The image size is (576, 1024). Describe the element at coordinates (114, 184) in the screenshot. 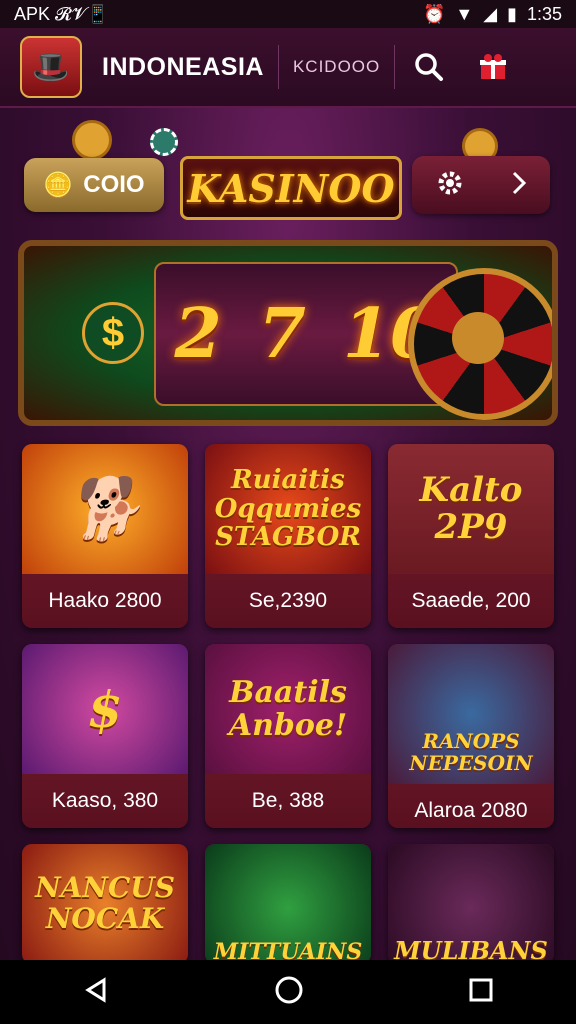

I see `coins-label: COIO` at that location.